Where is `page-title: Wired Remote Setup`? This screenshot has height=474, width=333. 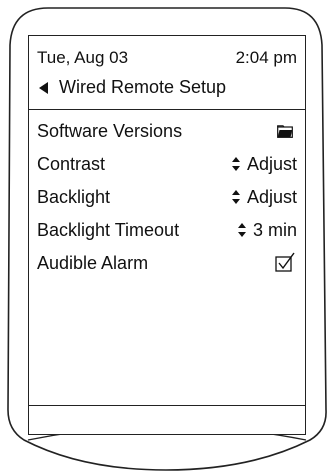 page-title: Wired Remote Setup is located at coordinates (143, 87).